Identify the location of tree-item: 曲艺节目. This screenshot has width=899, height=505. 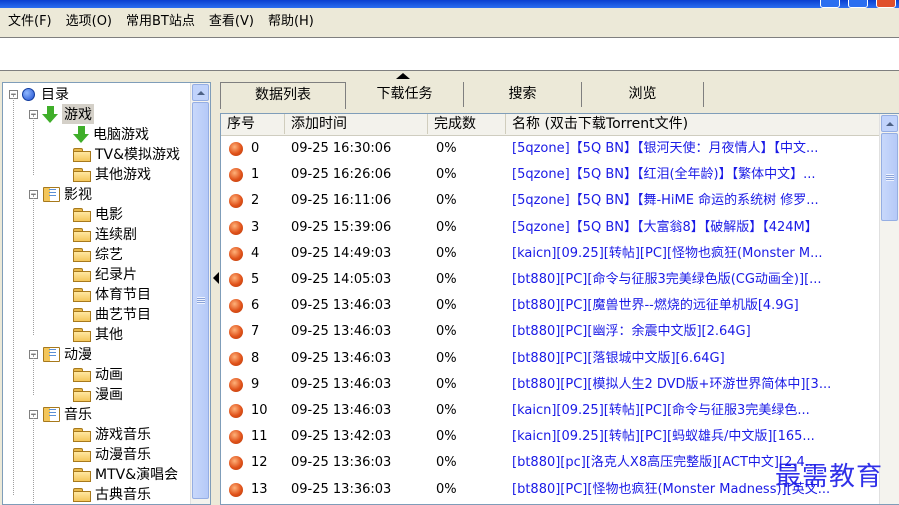
(112, 314).